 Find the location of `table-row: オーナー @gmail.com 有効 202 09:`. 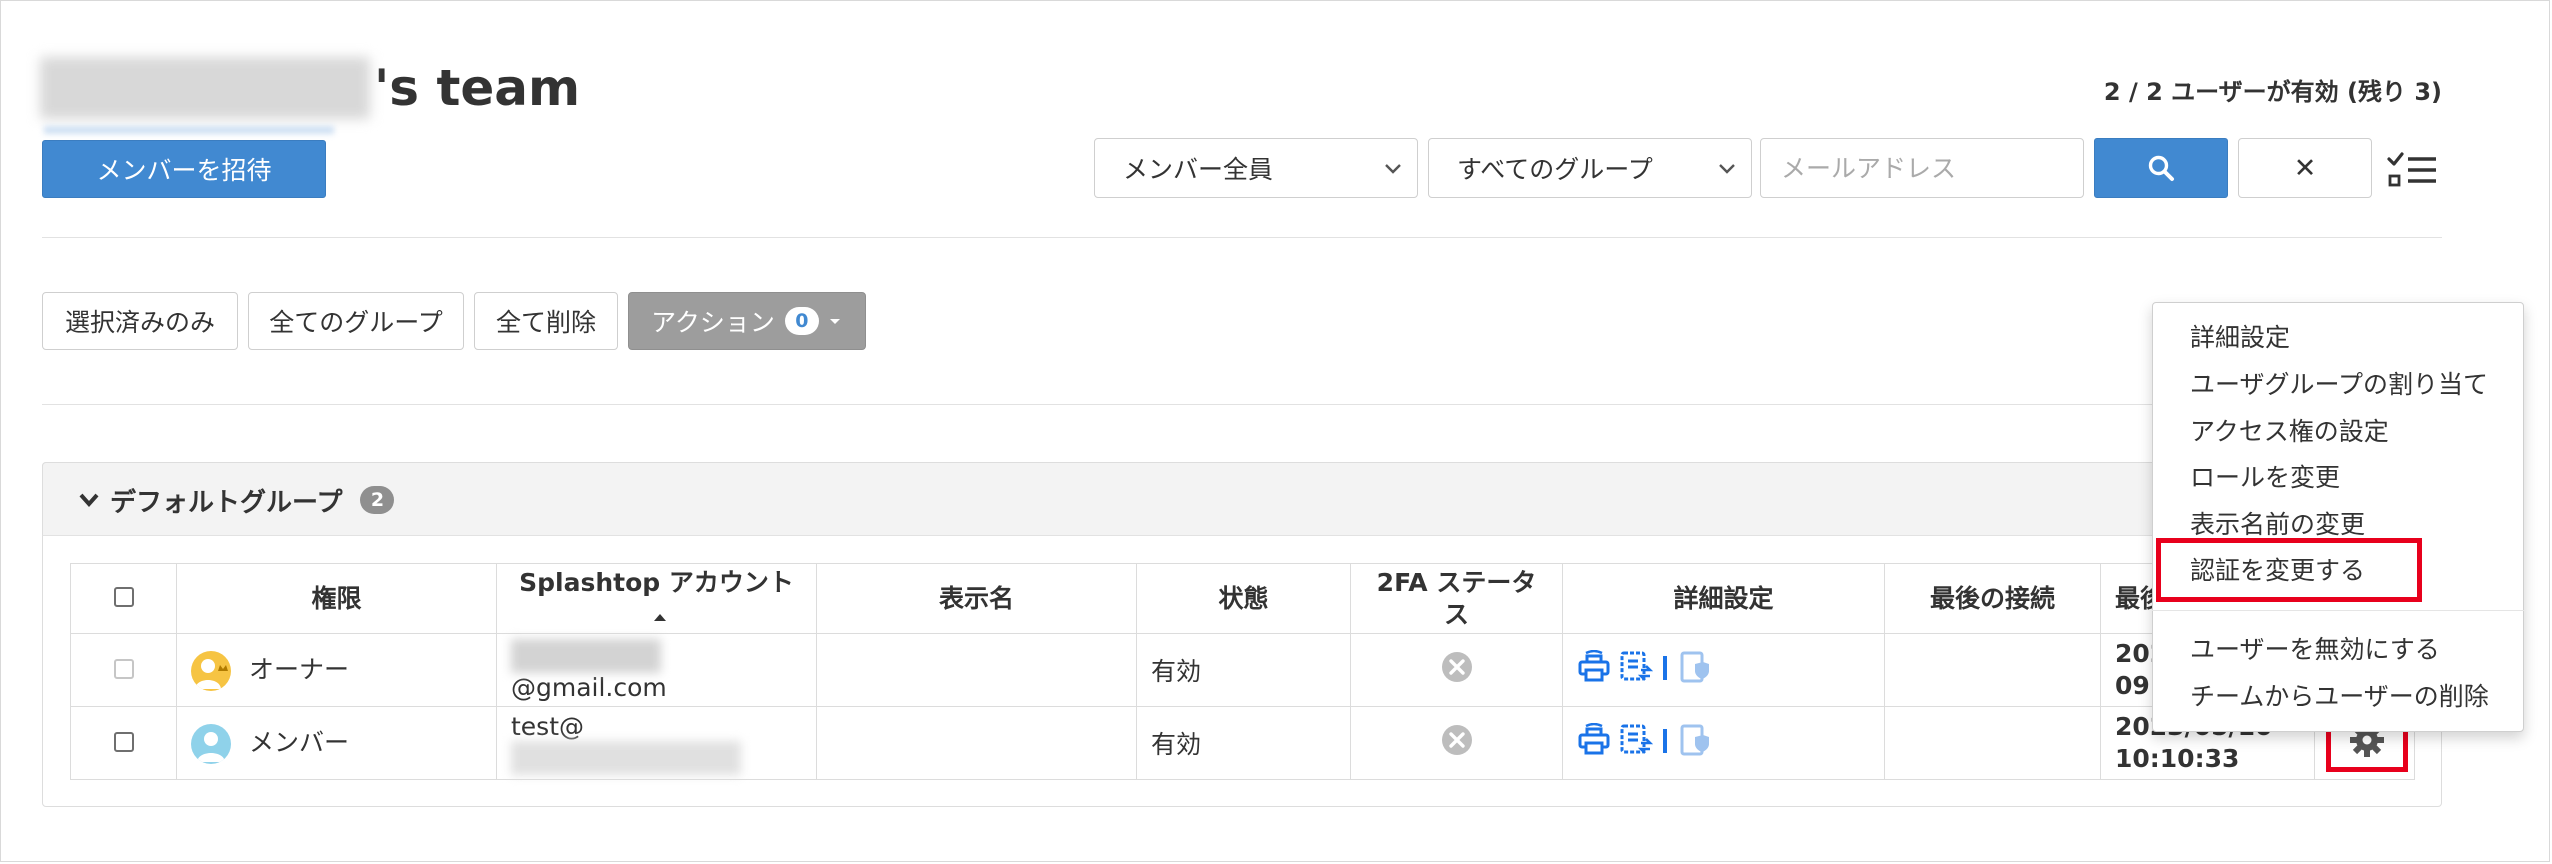

table-row: オーナー @gmail.com 有効 202 09: is located at coordinates (1242, 670).